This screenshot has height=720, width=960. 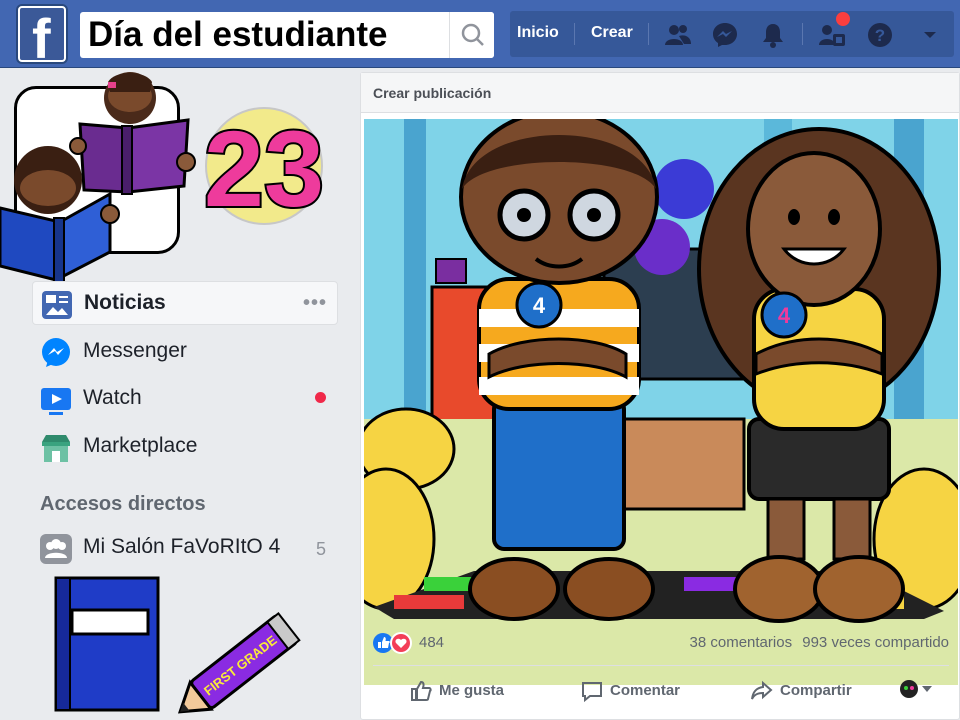 What do you see at coordinates (660, 93) in the screenshot?
I see `create-post-header: Crear publicación` at bounding box center [660, 93].